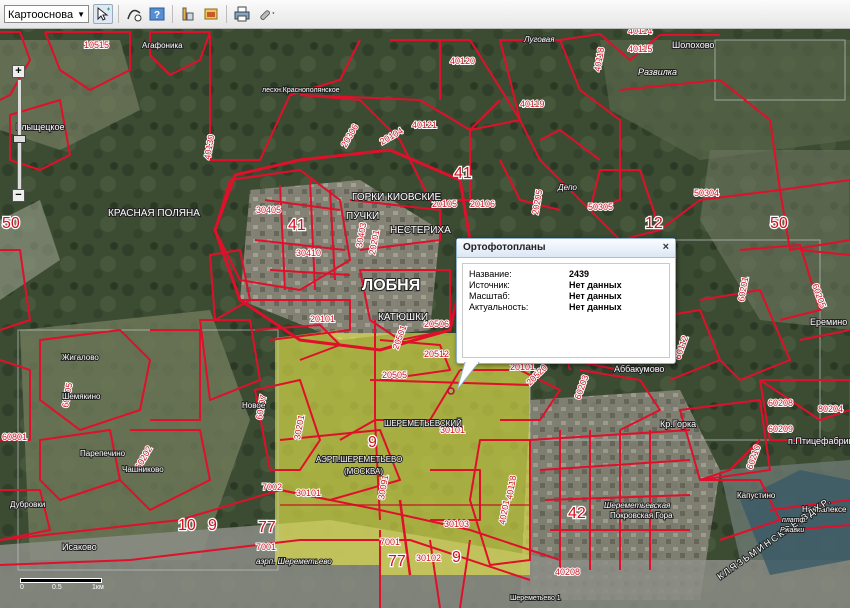  Describe the element at coordinates (96, 45) in the screenshot. I see `svg-text: 10515` at that location.